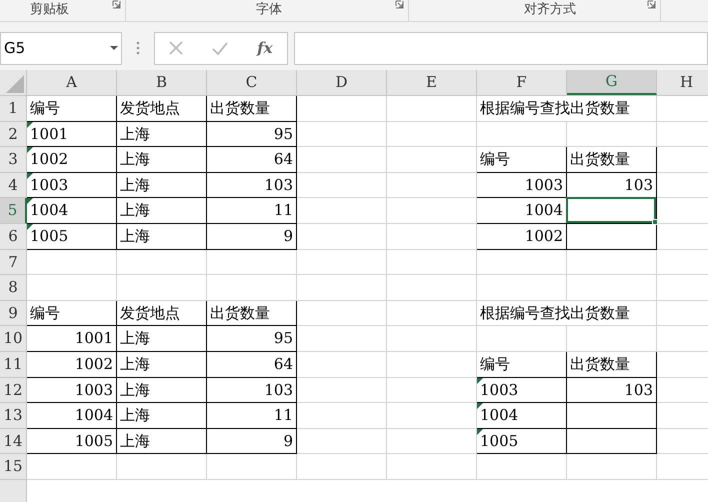 This screenshot has height=502, width=708. I want to click on drag-handle-icon, so click(138, 48).